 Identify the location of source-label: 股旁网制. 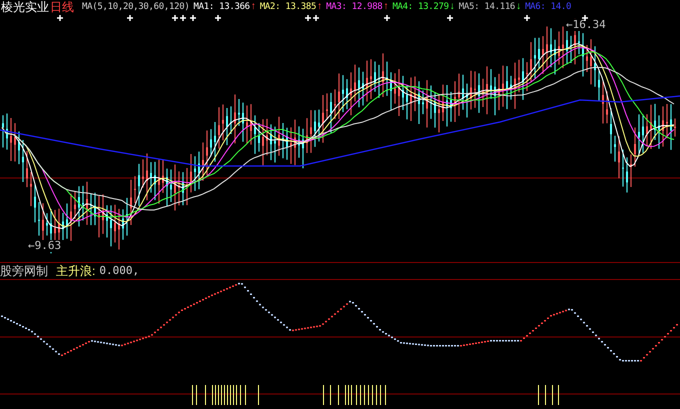
(24, 271).